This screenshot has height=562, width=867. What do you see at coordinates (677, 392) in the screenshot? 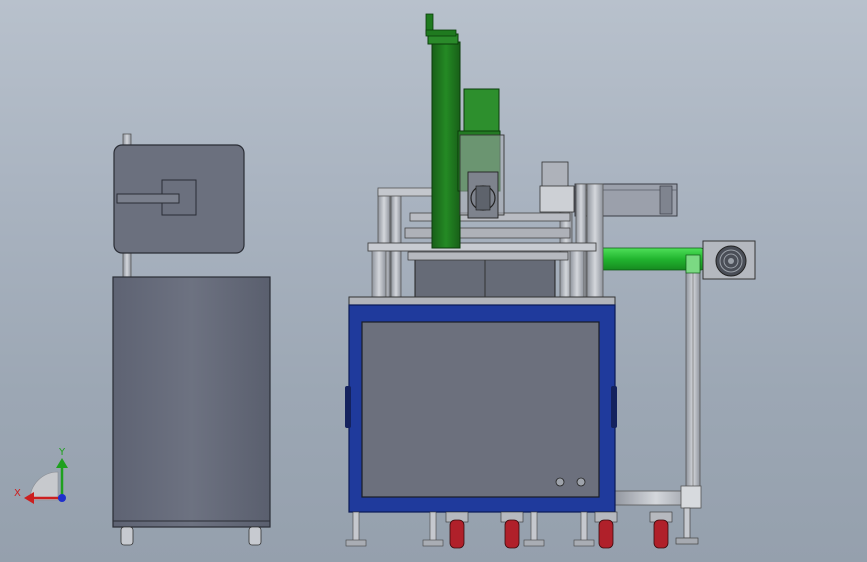
I see `conveyor-frame` at bounding box center [677, 392].